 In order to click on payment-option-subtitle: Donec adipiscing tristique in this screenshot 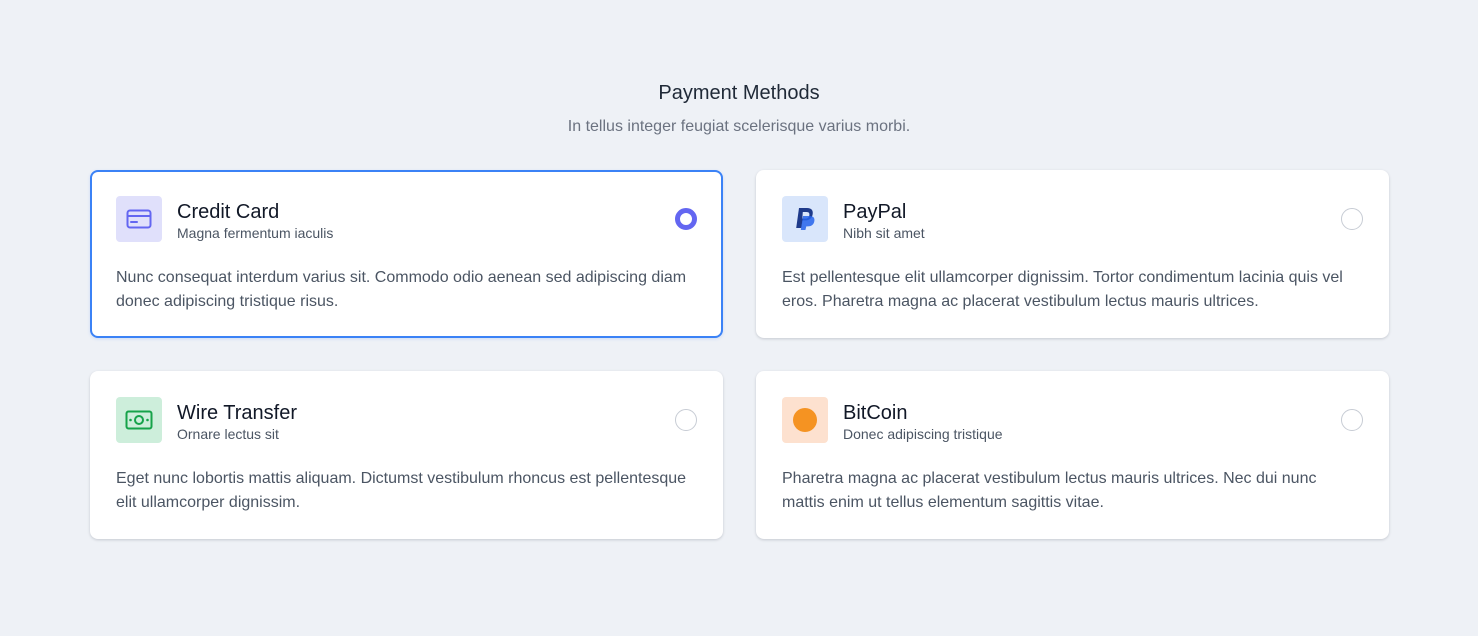, I will do `click(923, 434)`.